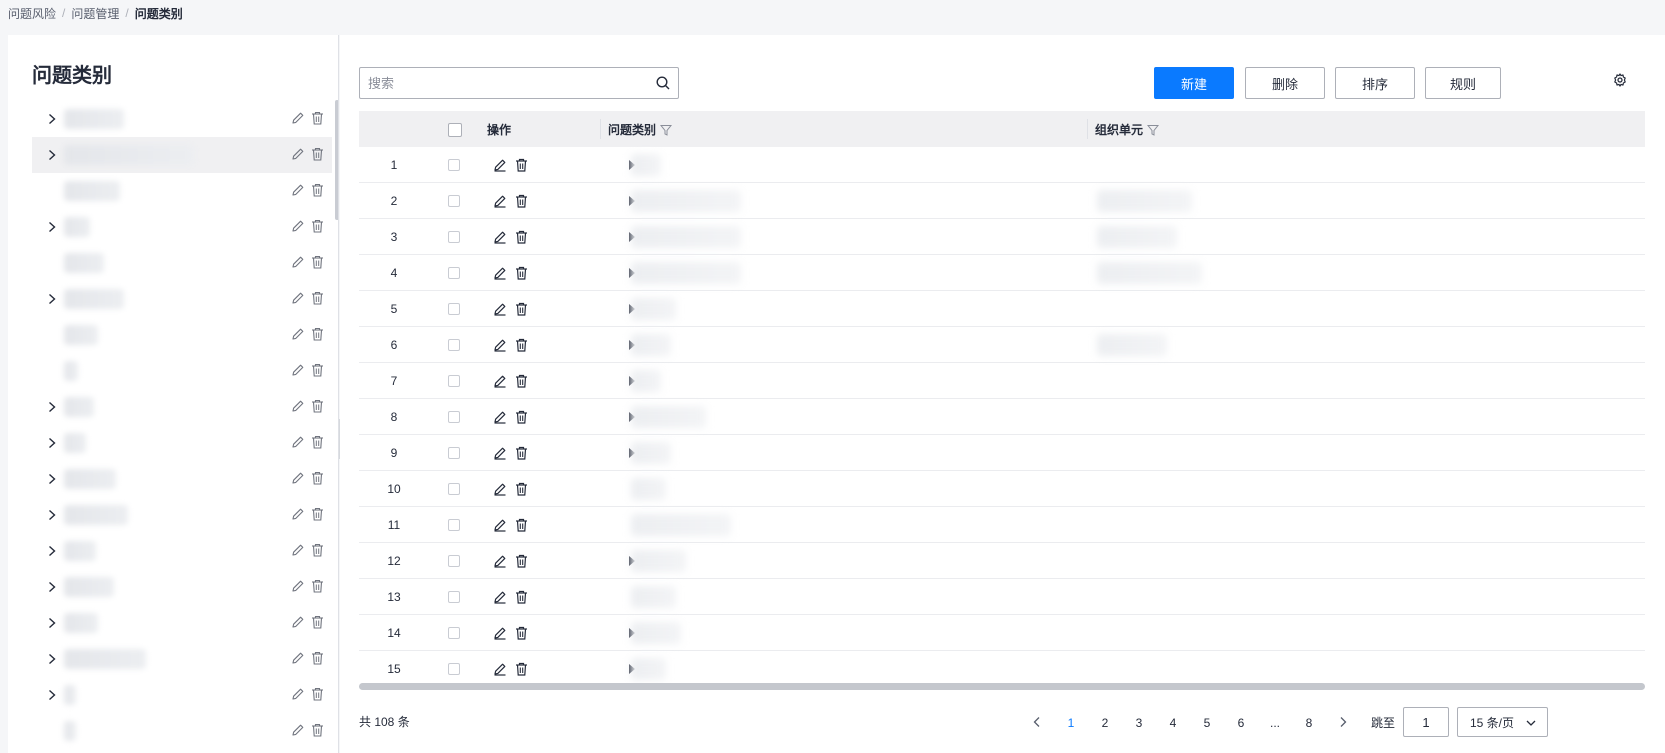 The height and width of the screenshot is (753, 1665). What do you see at coordinates (1002, 453) in the screenshot?
I see `table-row: 9` at bounding box center [1002, 453].